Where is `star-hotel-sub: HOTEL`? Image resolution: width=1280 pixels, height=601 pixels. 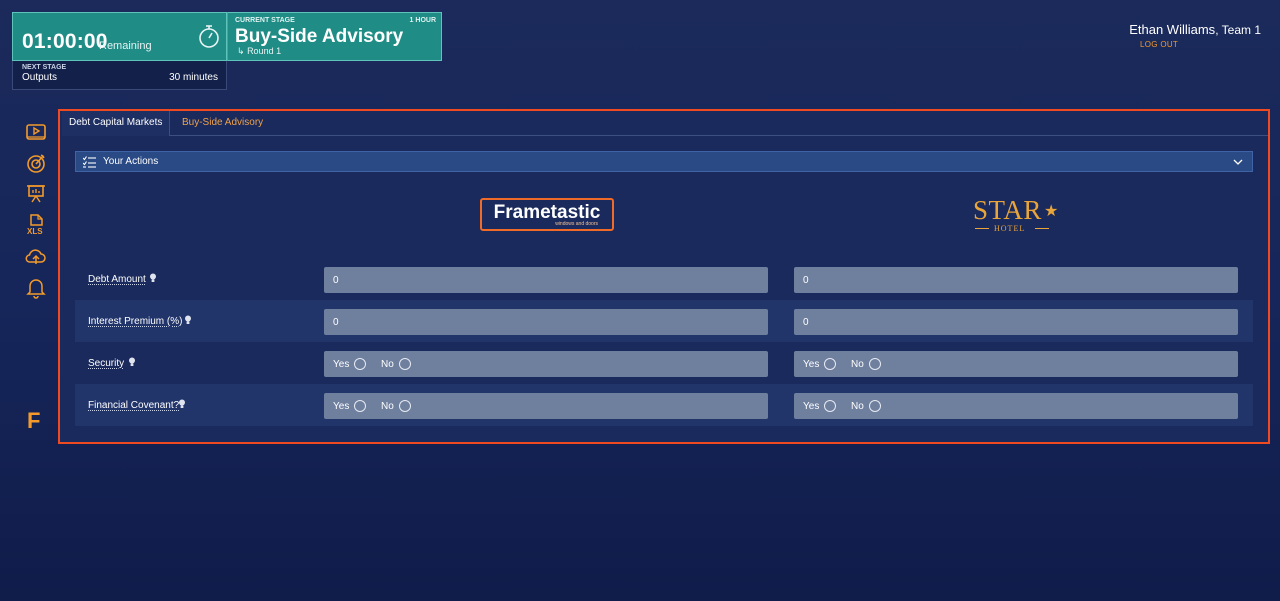 star-hotel-sub: HOTEL is located at coordinates (1010, 228).